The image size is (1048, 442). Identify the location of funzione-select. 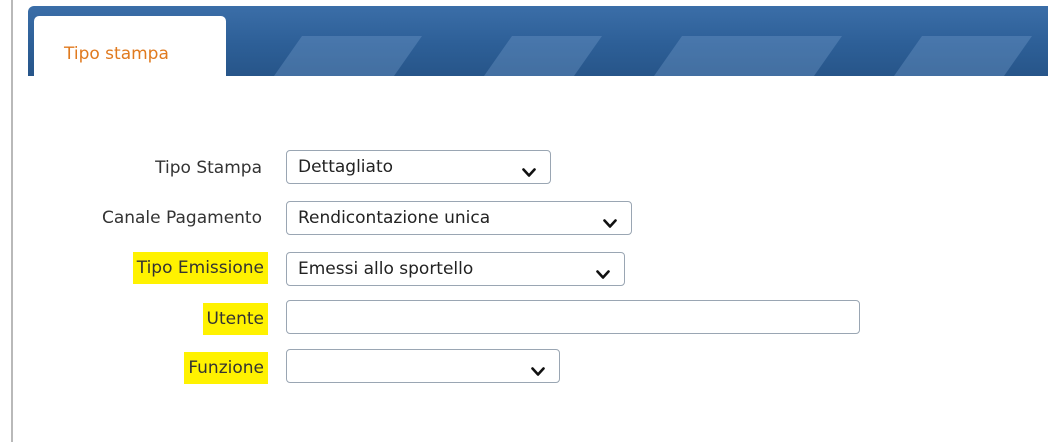
(423, 366).